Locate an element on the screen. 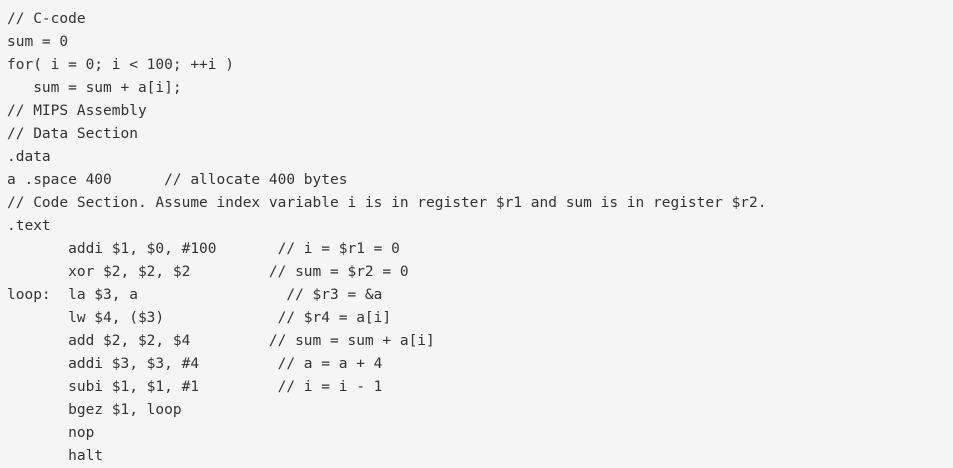  code-line-2: sum = 0 is located at coordinates (38, 42).